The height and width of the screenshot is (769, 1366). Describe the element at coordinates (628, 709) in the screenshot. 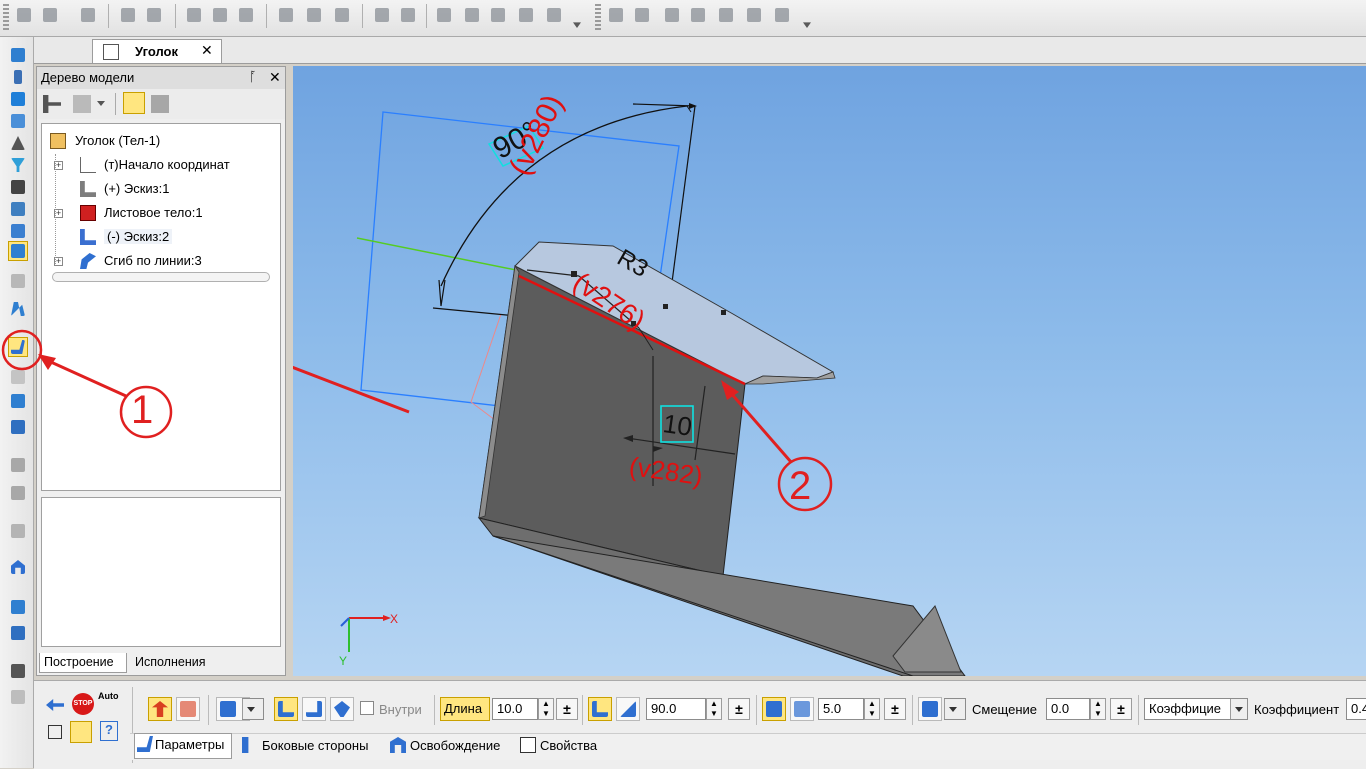

I see `angle-complement-button` at that location.